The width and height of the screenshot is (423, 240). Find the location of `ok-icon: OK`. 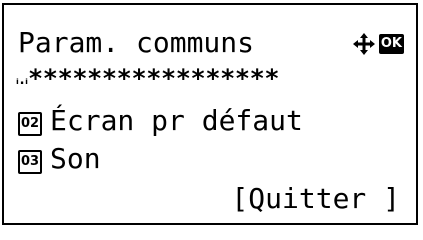

ok-icon: OK is located at coordinates (391, 44).